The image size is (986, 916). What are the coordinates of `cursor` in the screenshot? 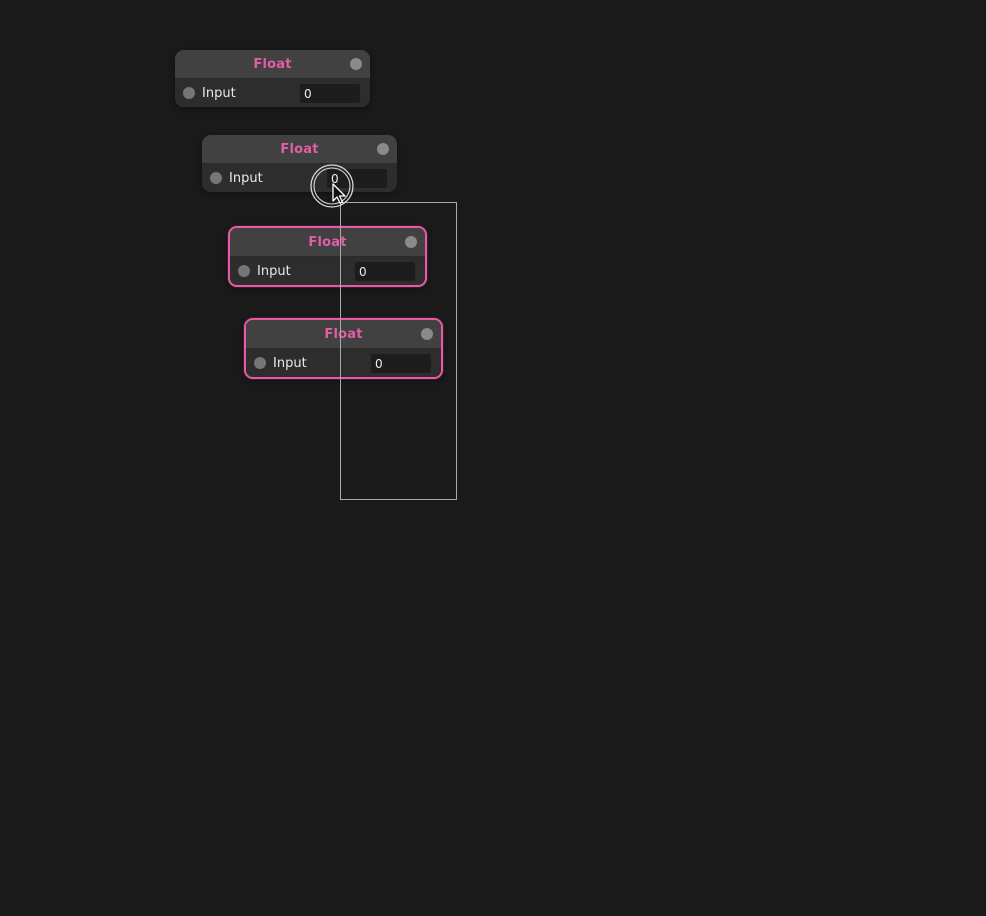 It's located at (334, 188).